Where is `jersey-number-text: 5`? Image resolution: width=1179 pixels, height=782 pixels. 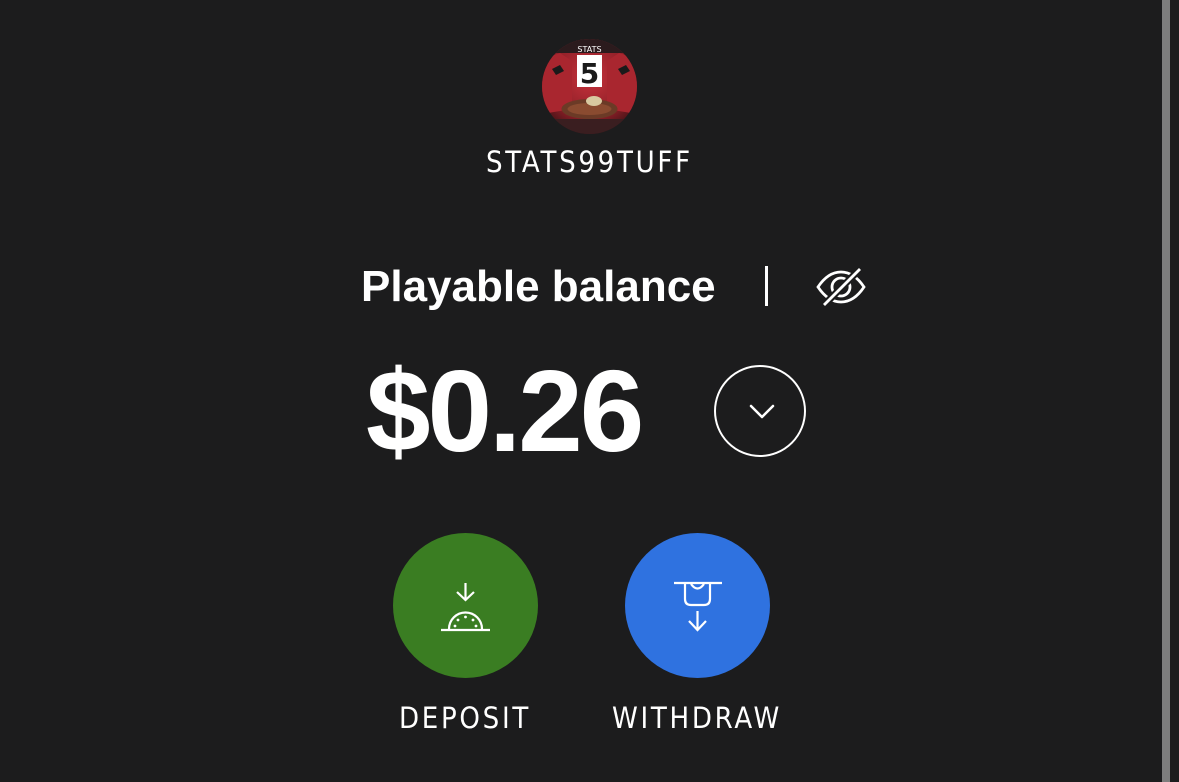 jersey-number-text: 5 is located at coordinates (589, 73).